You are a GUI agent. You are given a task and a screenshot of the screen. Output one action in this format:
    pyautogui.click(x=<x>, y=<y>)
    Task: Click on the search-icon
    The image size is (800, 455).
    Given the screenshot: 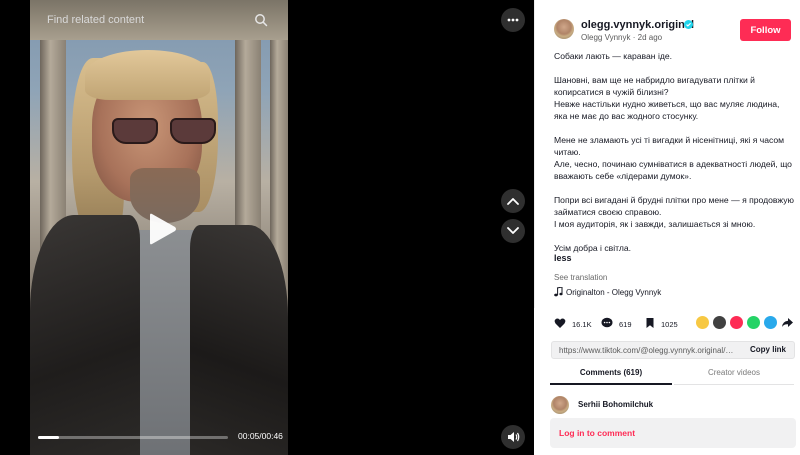 What is the action you would take?
    pyautogui.click(x=261, y=20)
    